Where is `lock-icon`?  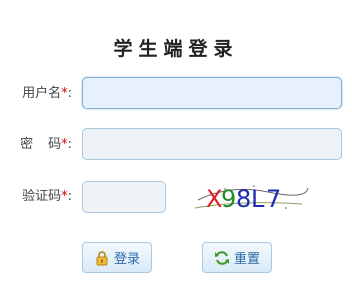
lock-icon is located at coordinates (102, 257).